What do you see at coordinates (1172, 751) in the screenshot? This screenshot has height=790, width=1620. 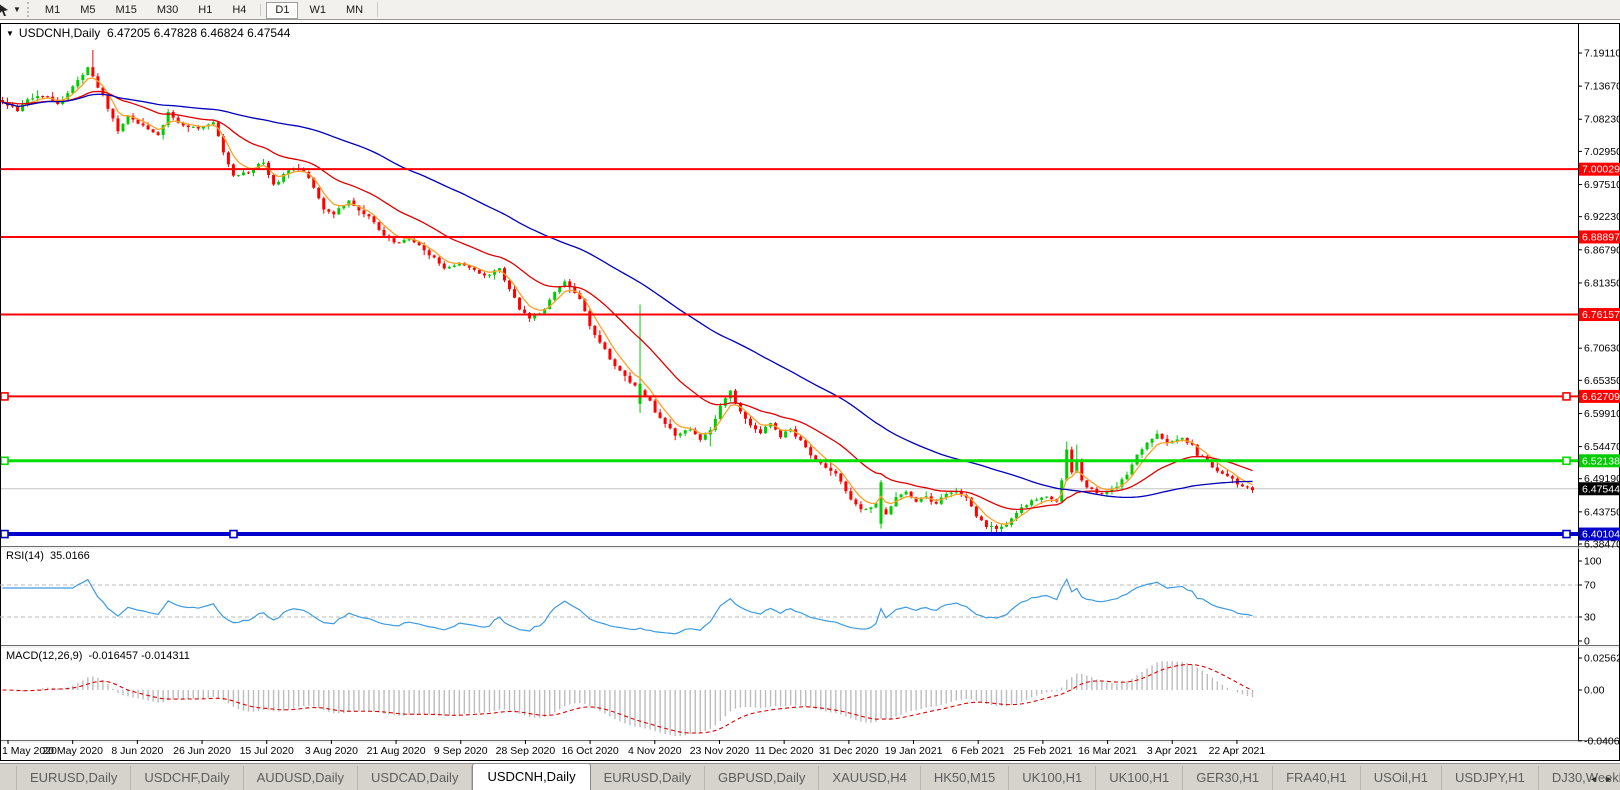 I see `x-axis-tick-label: 3 Apr 2021` at bounding box center [1172, 751].